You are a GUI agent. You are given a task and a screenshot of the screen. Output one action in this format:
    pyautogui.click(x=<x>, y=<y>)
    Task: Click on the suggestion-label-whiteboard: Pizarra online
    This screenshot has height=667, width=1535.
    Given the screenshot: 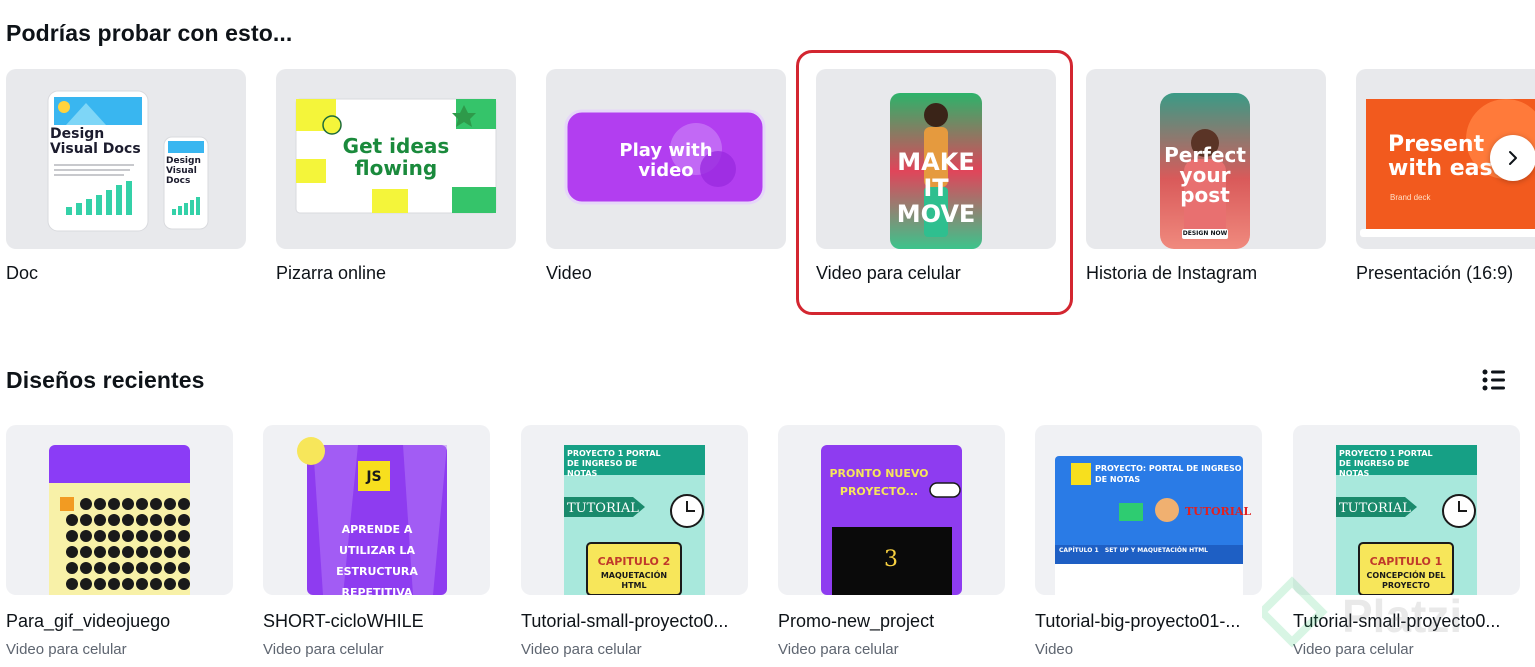 What is the action you would take?
    pyautogui.click(x=331, y=273)
    